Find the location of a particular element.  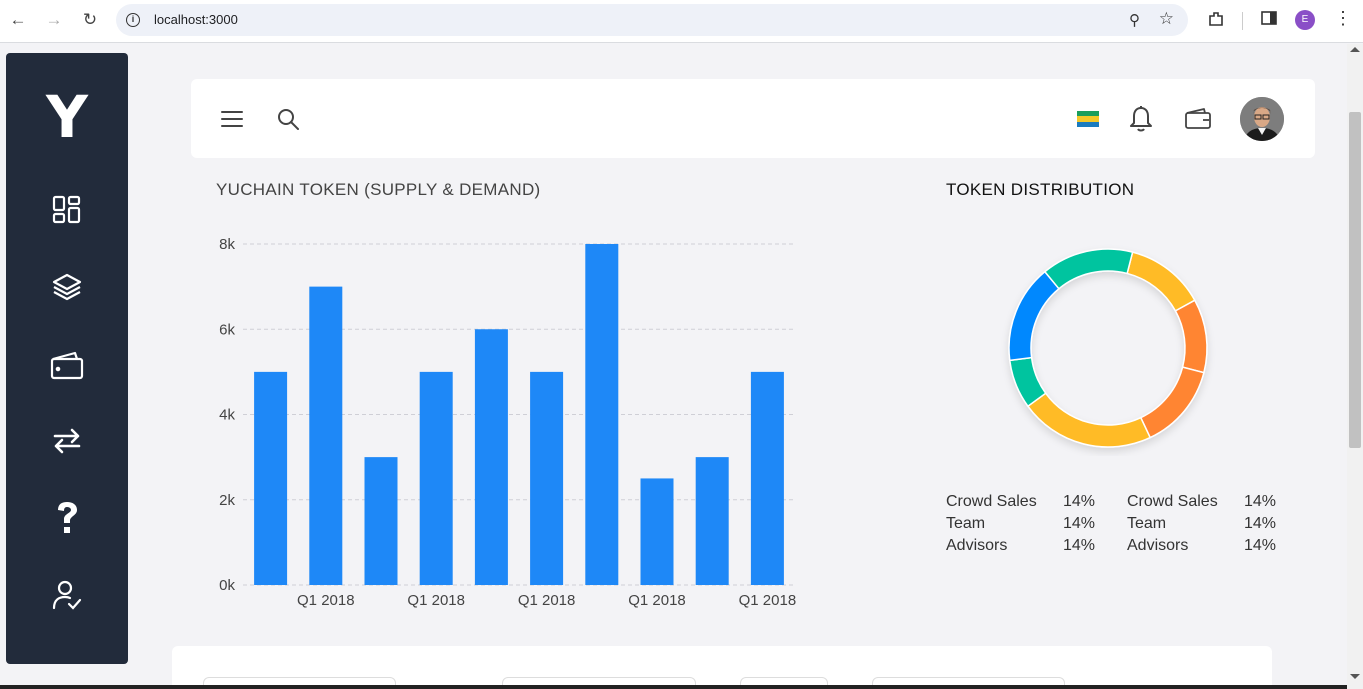

y-tick-label: 0k is located at coordinates (227, 585).